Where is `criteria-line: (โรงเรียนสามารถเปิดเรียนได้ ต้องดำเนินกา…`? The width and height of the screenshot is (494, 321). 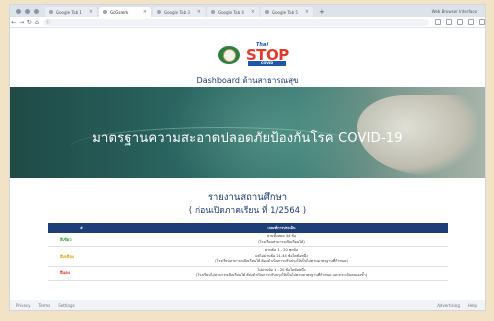 criteria-line: (โรงเรียนสามารถเปิดเรียนได้ ต้องดำเนินกา… is located at coordinates (281, 261).